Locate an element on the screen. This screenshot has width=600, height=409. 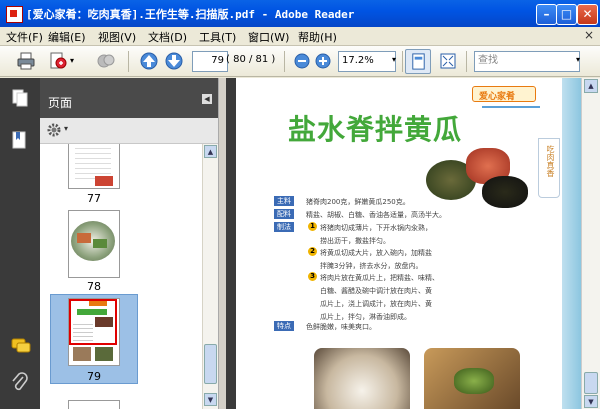
thumbnail-label: 79 is located at coordinates (94, 376).